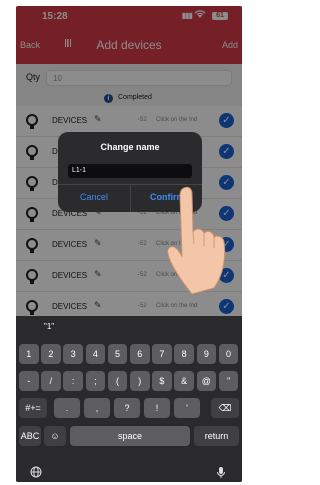  What do you see at coordinates (228, 354) in the screenshot?
I see `key: 0` at bounding box center [228, 354].